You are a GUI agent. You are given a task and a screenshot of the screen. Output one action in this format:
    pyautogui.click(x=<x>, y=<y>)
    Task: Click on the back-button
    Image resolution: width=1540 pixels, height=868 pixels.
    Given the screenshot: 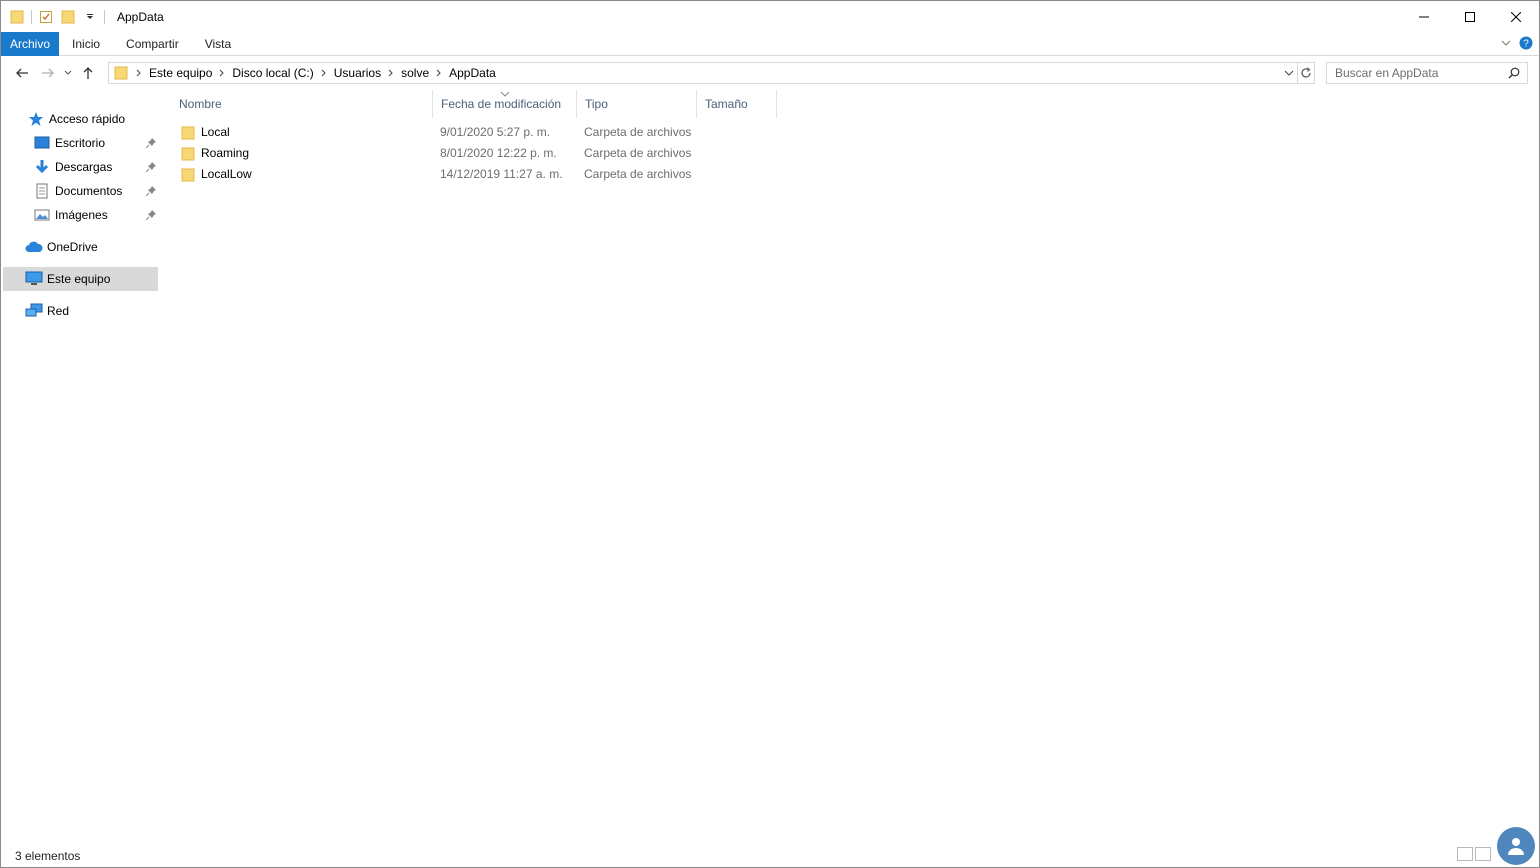 What is the action you would take?
    pyautogui.click(x=22, y=73)
    